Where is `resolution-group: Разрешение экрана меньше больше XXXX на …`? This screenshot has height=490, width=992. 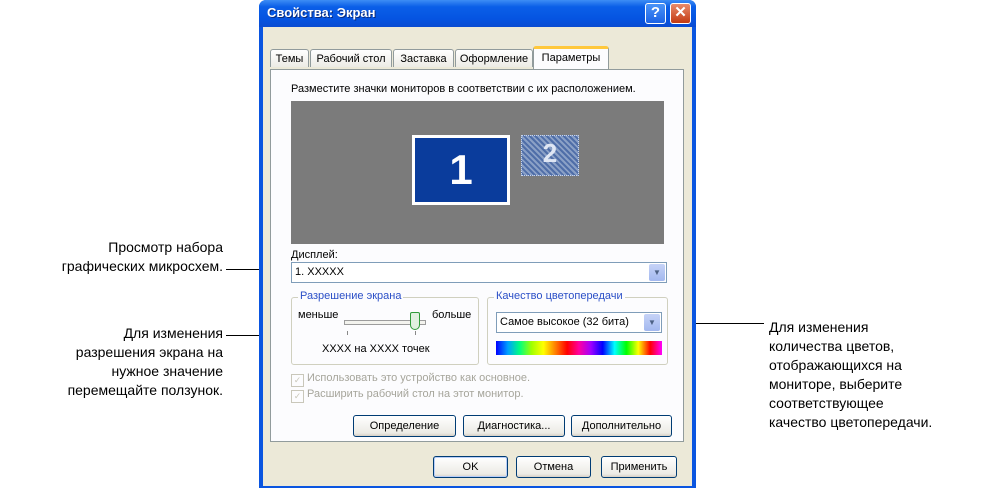 resolution-group: Разрешение экрана меньше больше XXXX на … is located at coordinates (385, 327).